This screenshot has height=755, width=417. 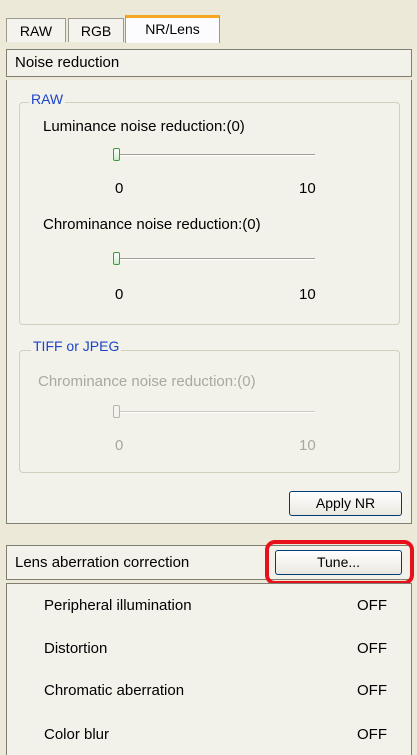 What do you see at coordinates (96, 30) in the screenshot?
I see `tab-rgb: RGB` at bounding box center [96, 30].